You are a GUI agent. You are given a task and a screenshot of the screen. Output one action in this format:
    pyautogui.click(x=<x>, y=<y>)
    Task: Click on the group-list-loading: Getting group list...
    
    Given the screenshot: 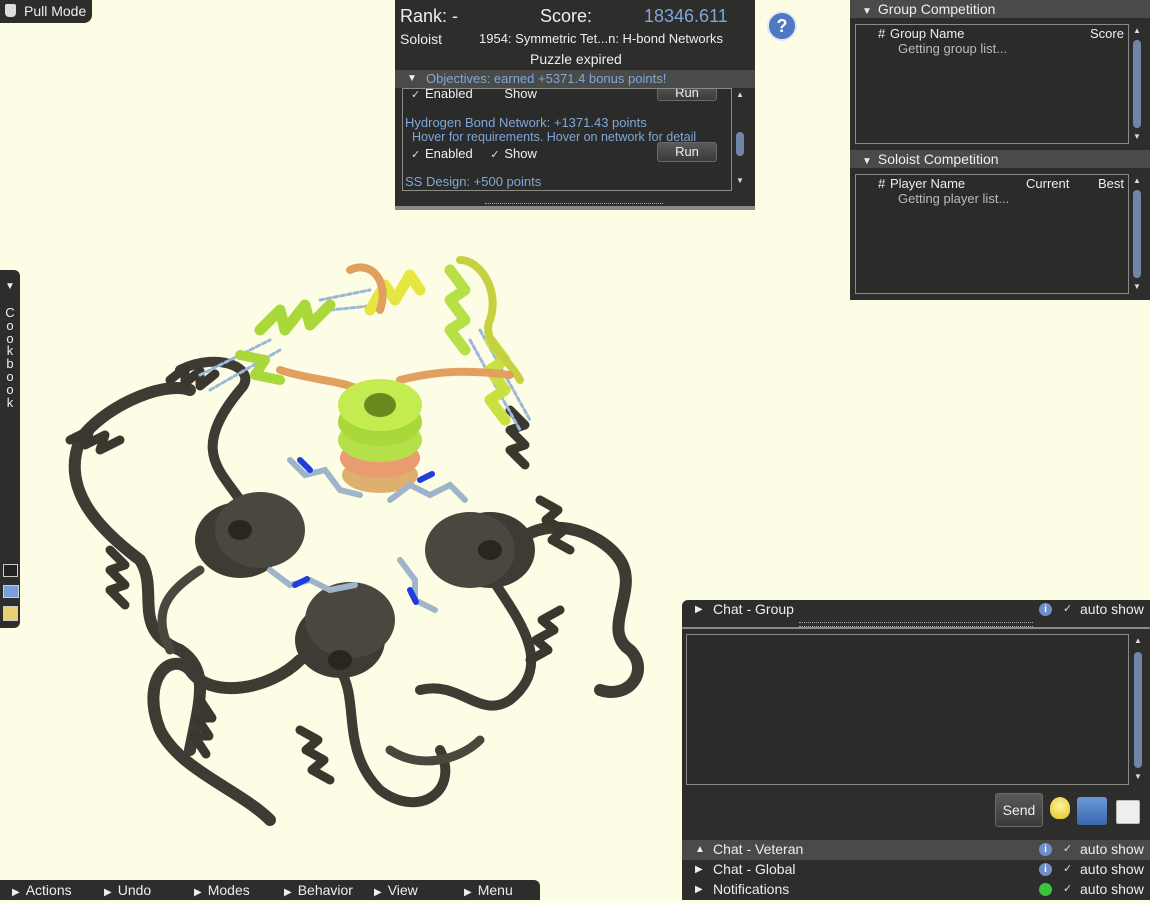 What is the action you would take?
    pyautogui.click(x=953, y=48)
    